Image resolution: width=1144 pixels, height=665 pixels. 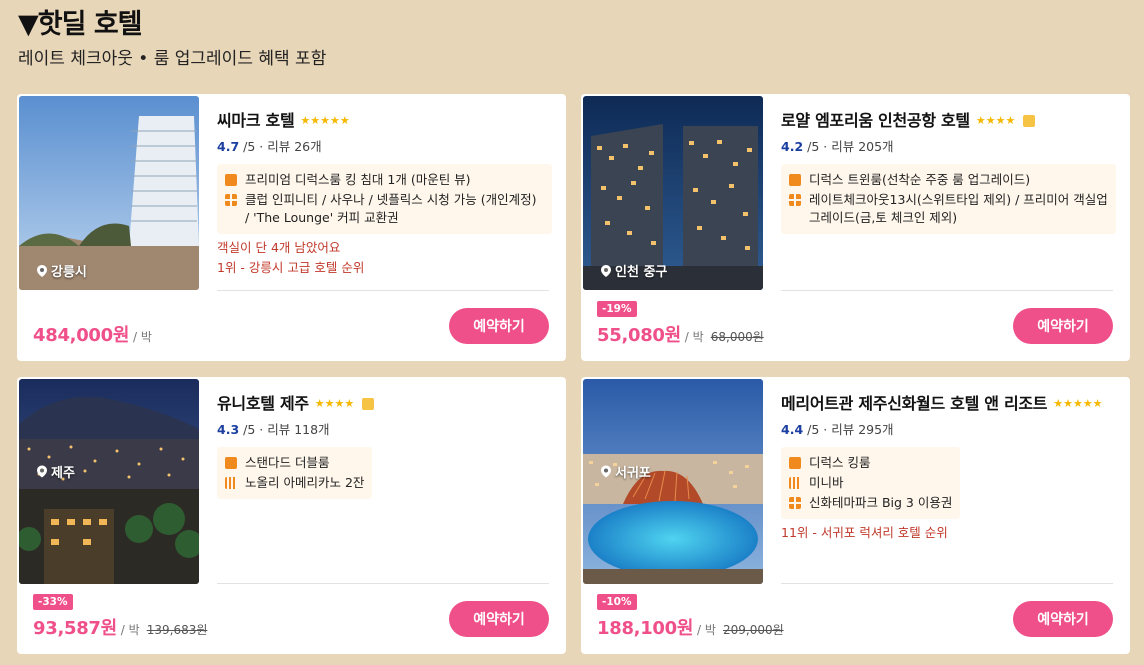 What do you see at coordinates (109, 481) in the screenshot?
I see `hotel-photo: 제주` at bounding box center [109, 481].